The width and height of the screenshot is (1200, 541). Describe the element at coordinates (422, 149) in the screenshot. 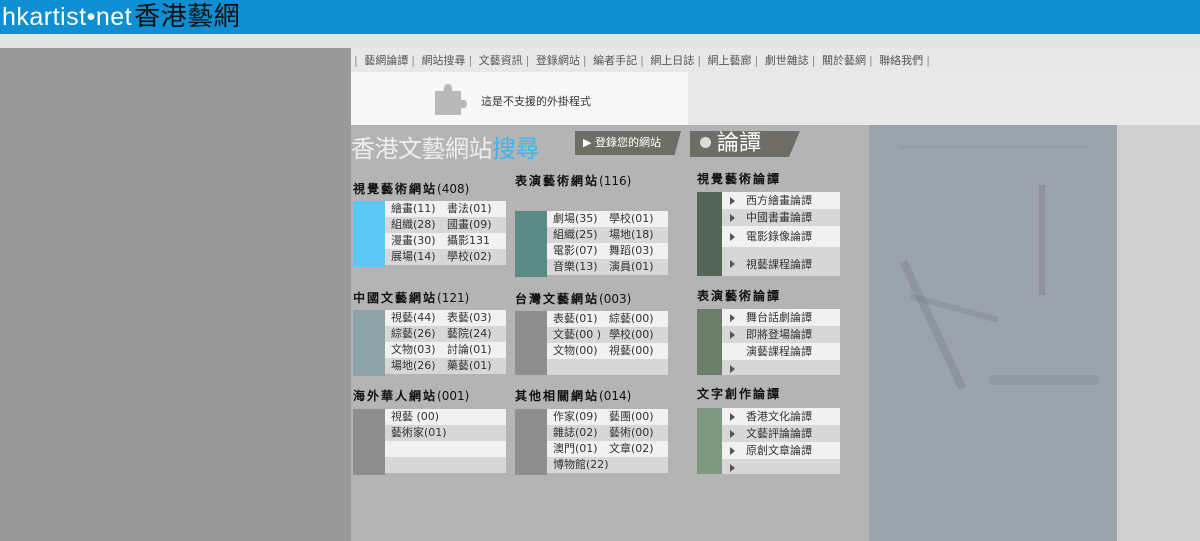

I see `title-main: 香港文藝網站` at that location.